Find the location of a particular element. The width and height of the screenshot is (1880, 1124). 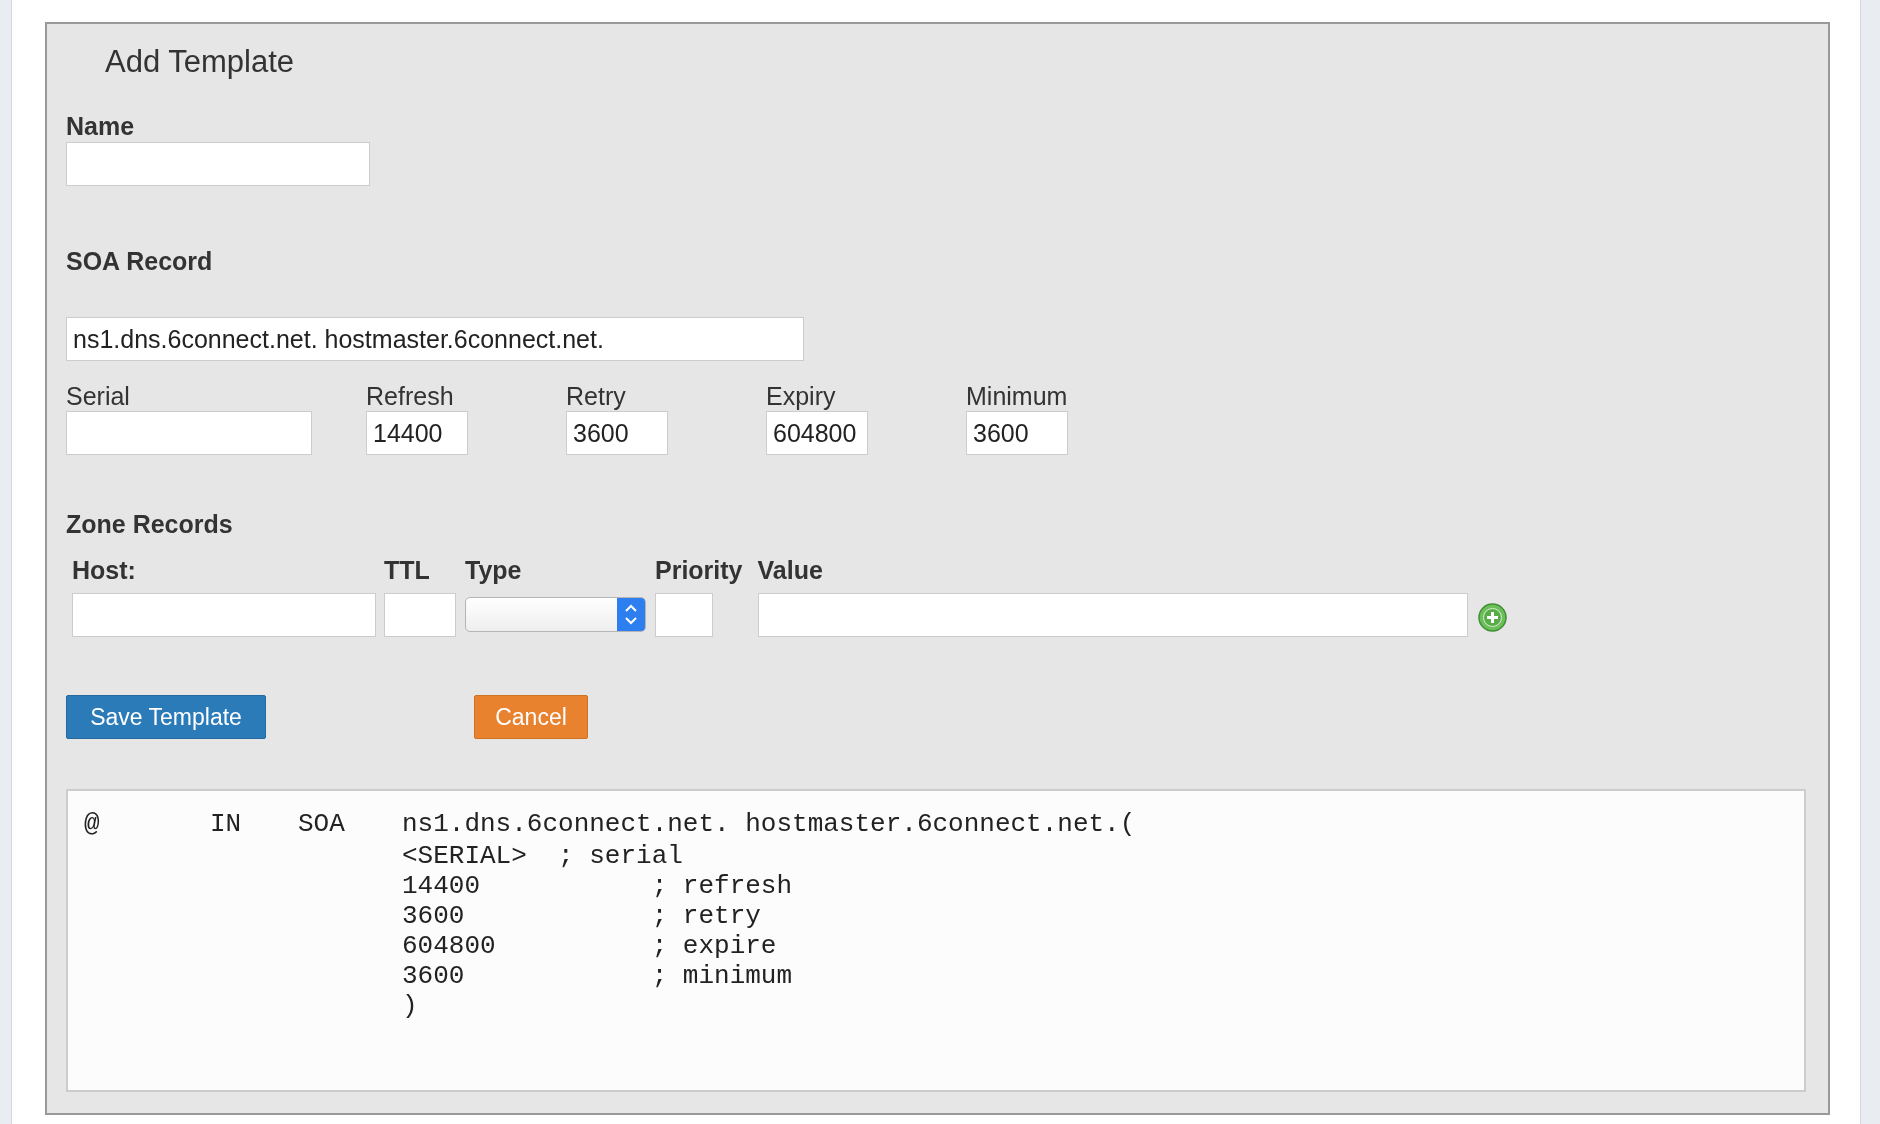

code-text: ns1.dns.6connect.net. hostmaster.6connect.net.( is located at coordinates (769, 824).